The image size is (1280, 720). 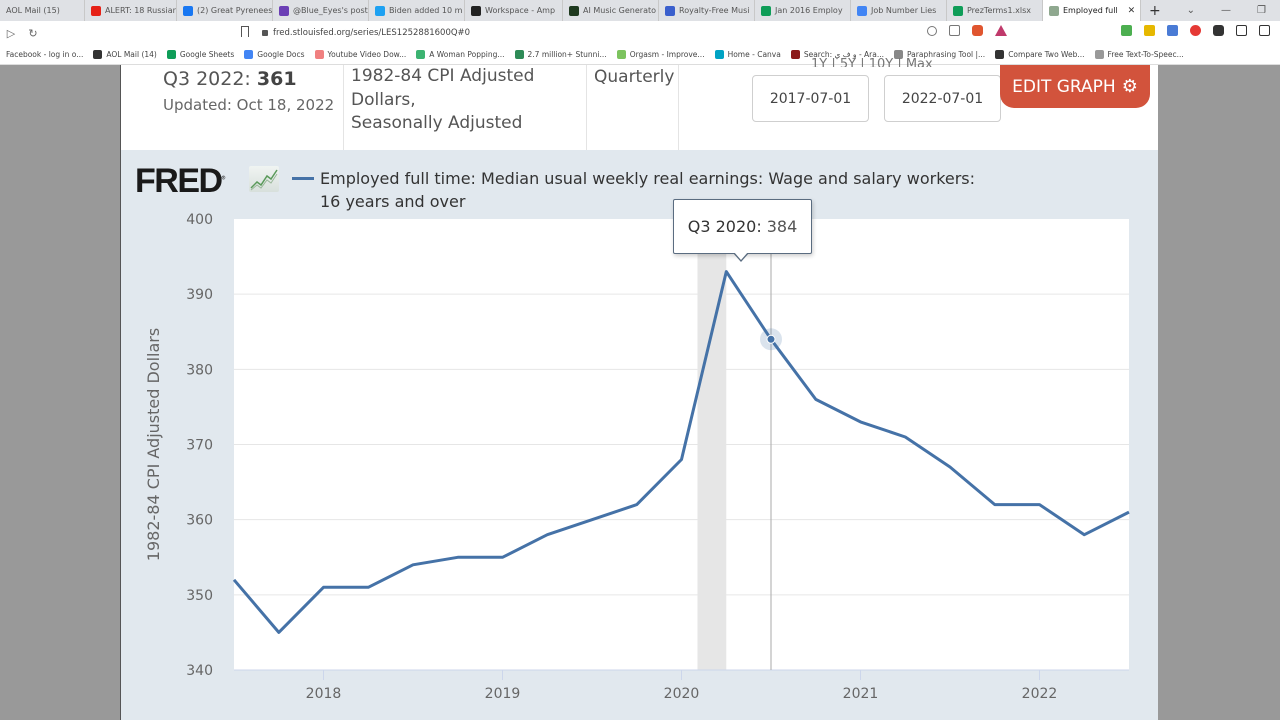 What do you see at coordinates (954, 30) in the screenshot?
I see `share-icon` at bounding box center [954, 30].